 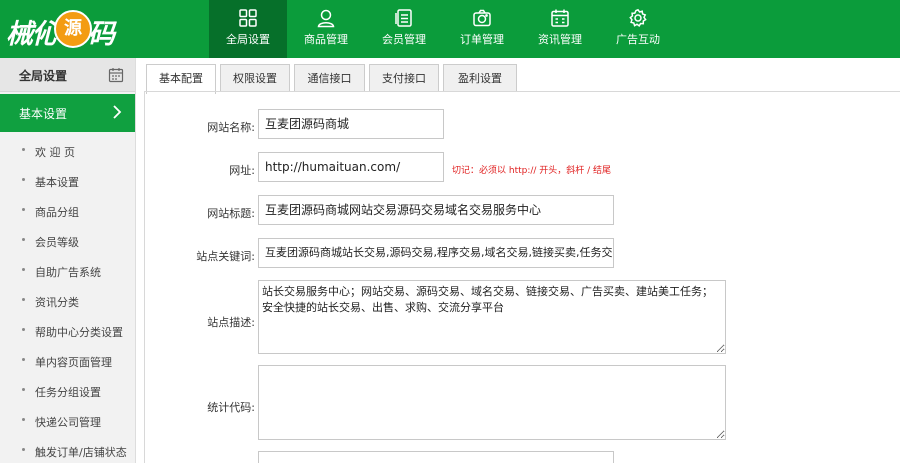 I want to click on logo-circle: 源, so click(x=73, y=29).